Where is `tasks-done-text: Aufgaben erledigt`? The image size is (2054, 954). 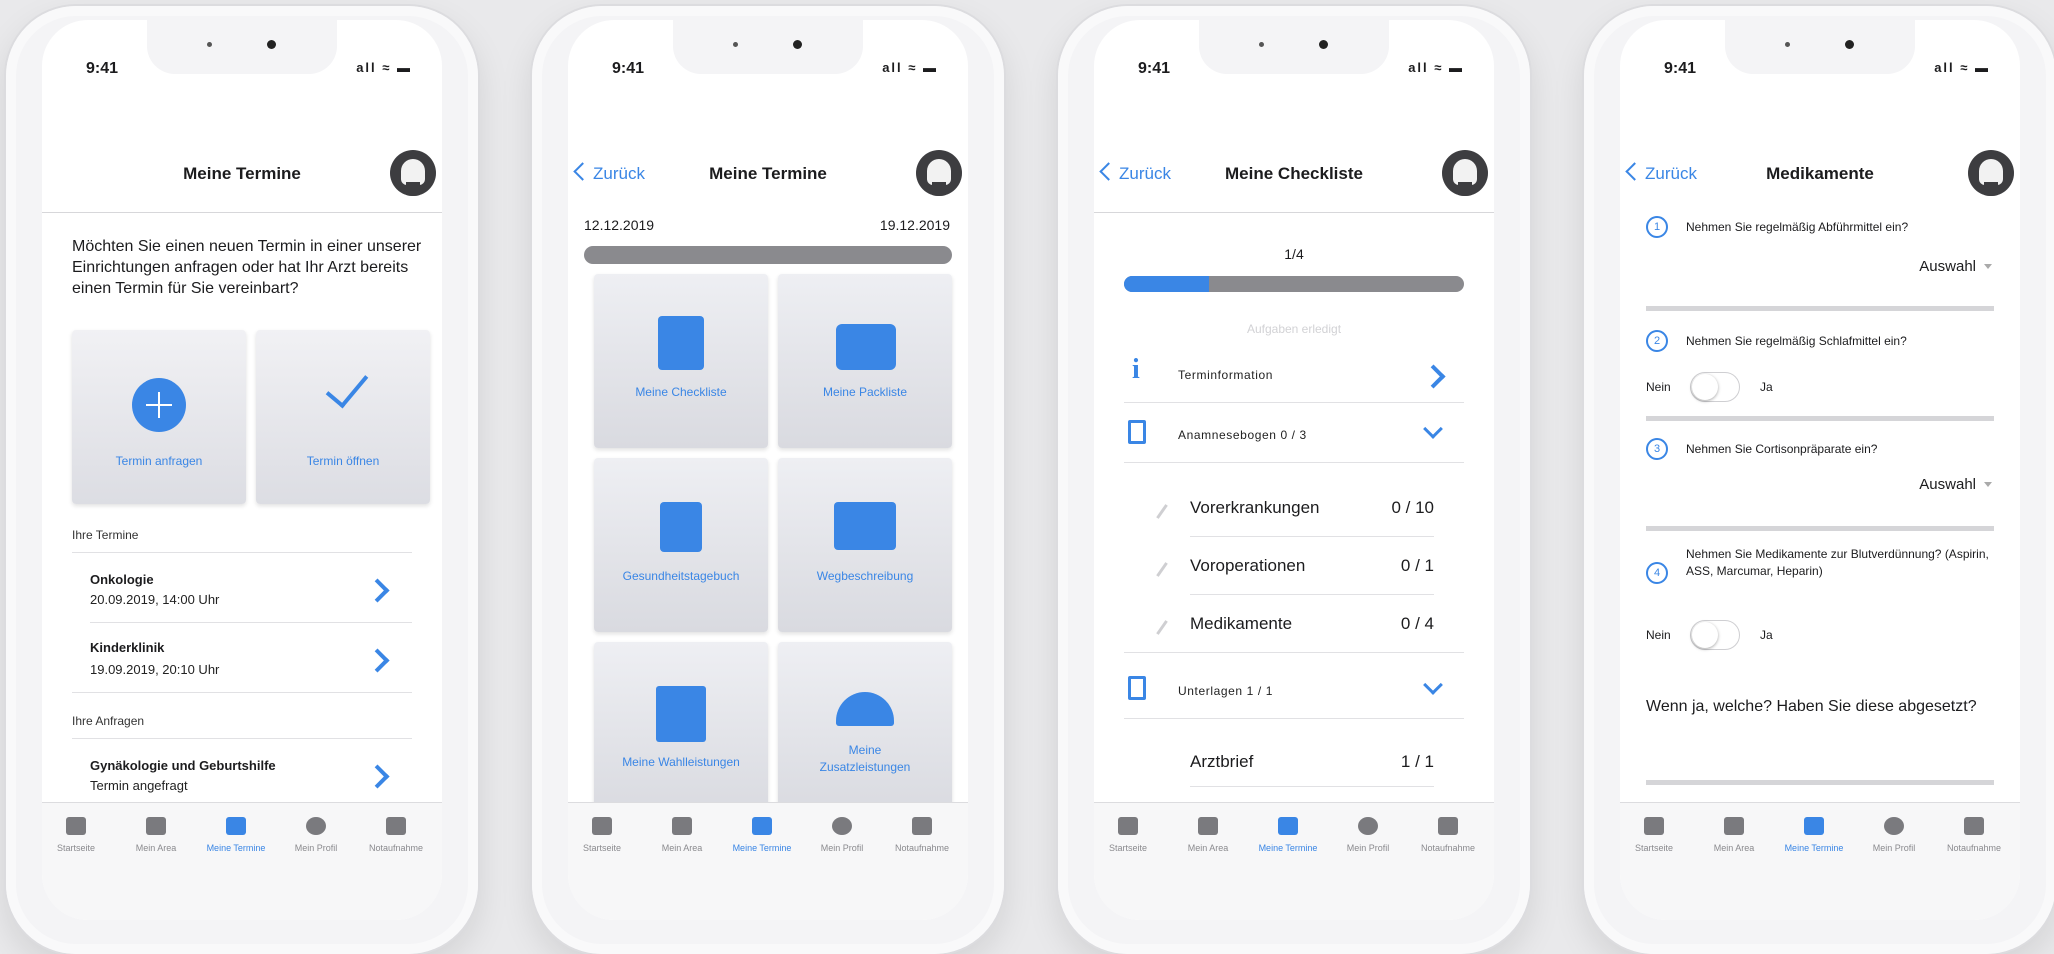 tasks-done-text: Aufgaben erledigt is located at coordinates (1294, 329).